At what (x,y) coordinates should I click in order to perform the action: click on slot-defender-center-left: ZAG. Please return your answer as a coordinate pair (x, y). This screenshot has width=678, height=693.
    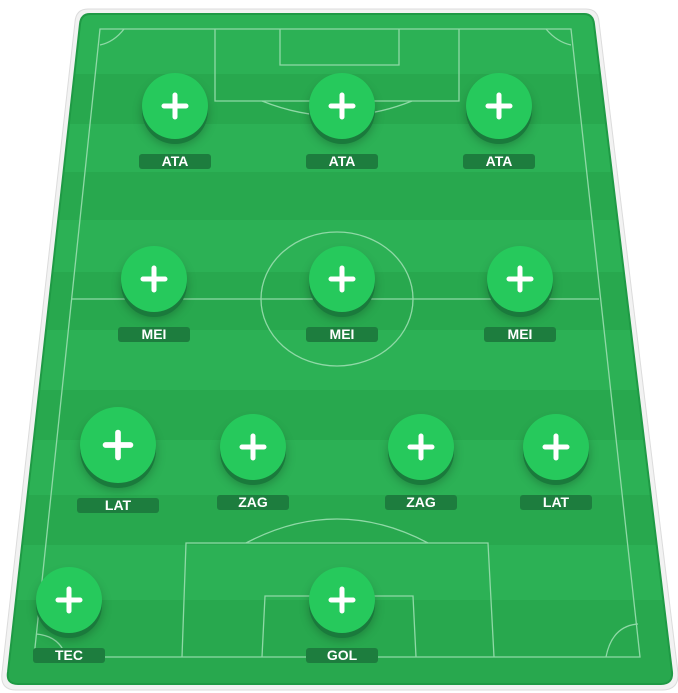
    Looking at the image, I should click on (253, 462).